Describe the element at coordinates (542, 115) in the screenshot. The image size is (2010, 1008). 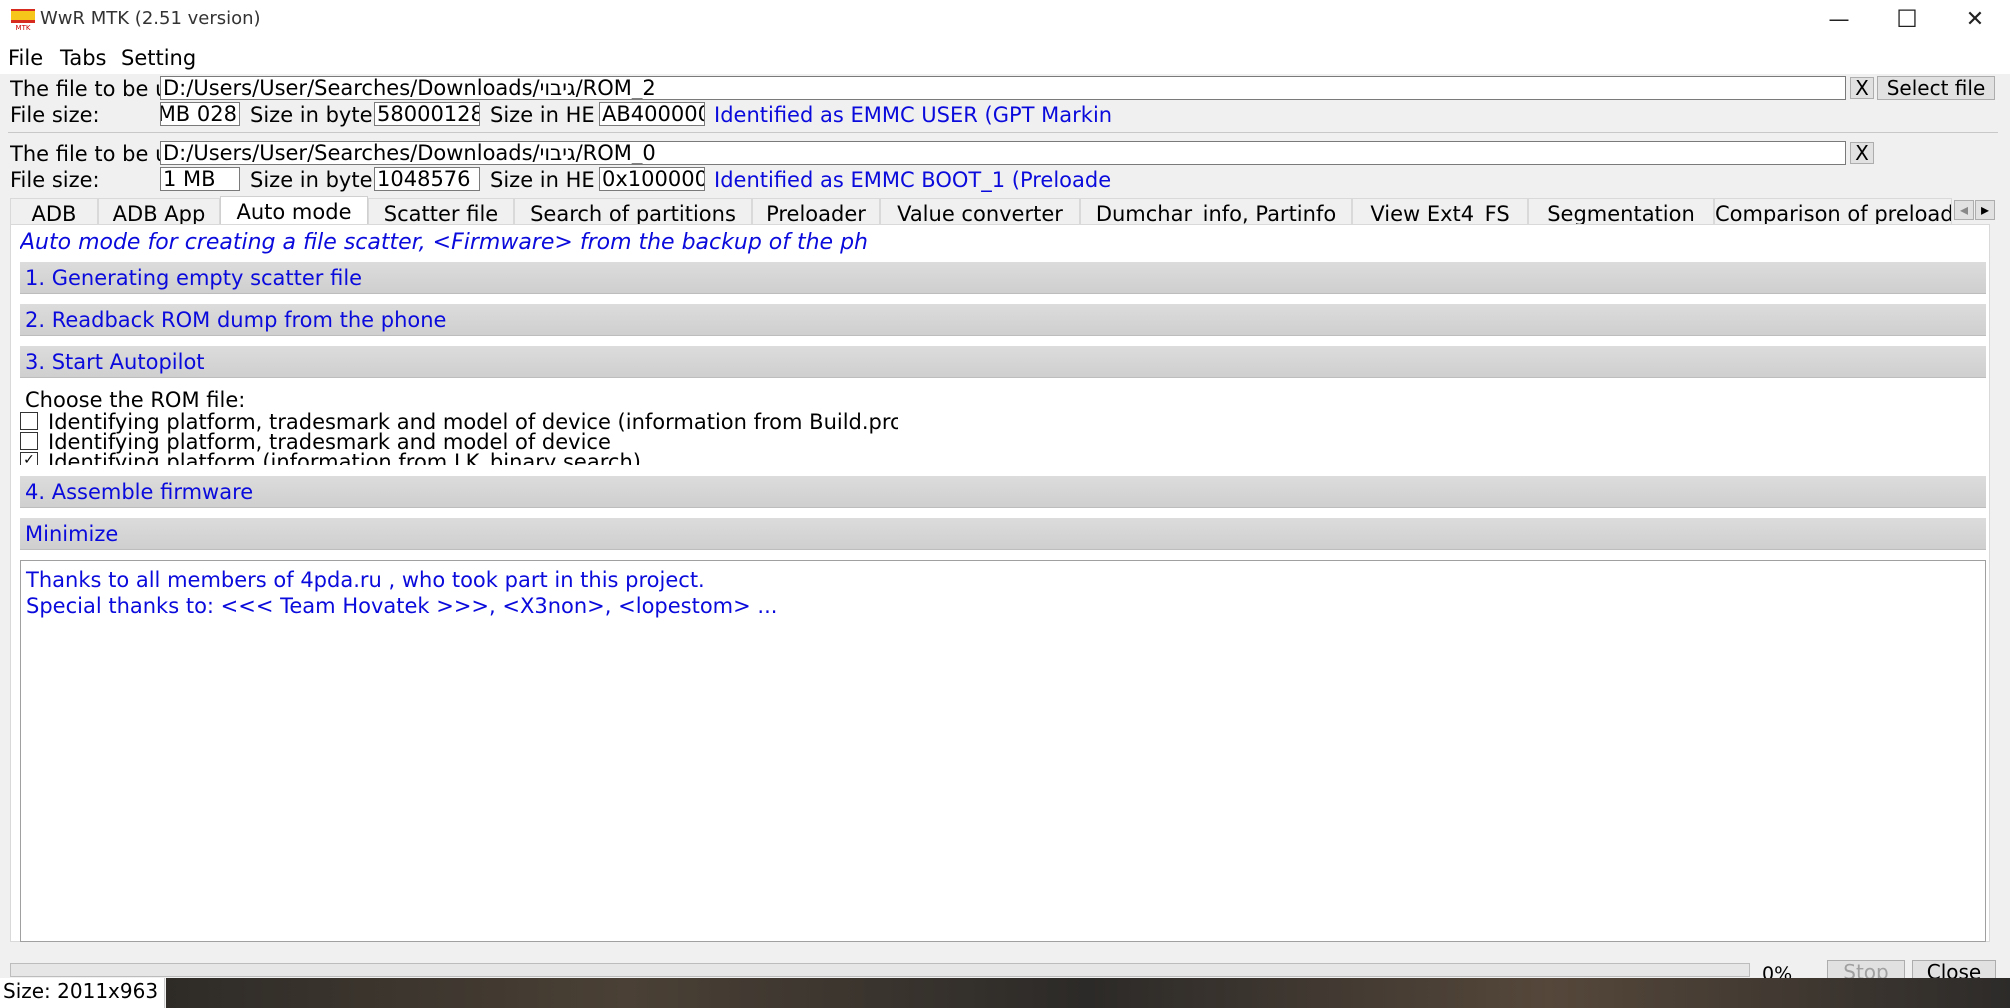
I see `file1-hex-label: Size in HE` at that location.